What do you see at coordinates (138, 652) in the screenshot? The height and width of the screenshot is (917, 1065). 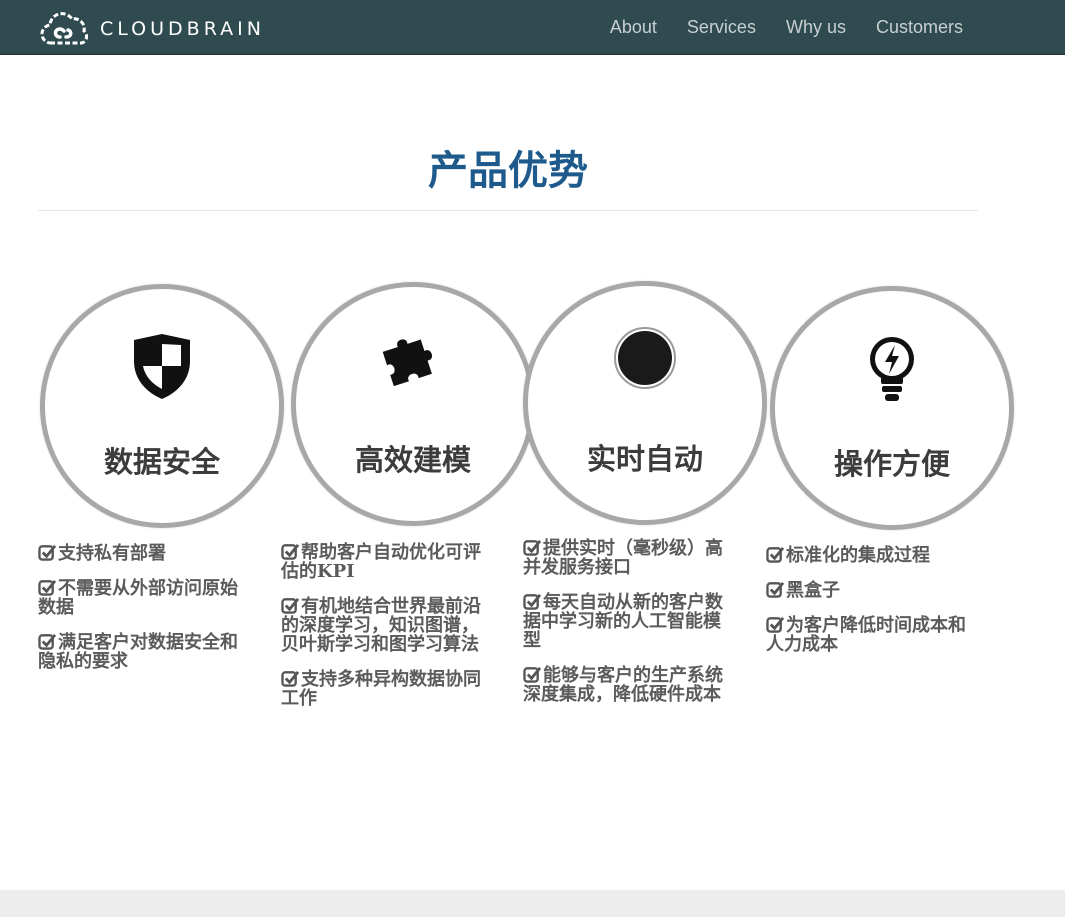 I see `list-item: 满足客户对数据安全和隐私的要求` at bounding box center [138, 652].